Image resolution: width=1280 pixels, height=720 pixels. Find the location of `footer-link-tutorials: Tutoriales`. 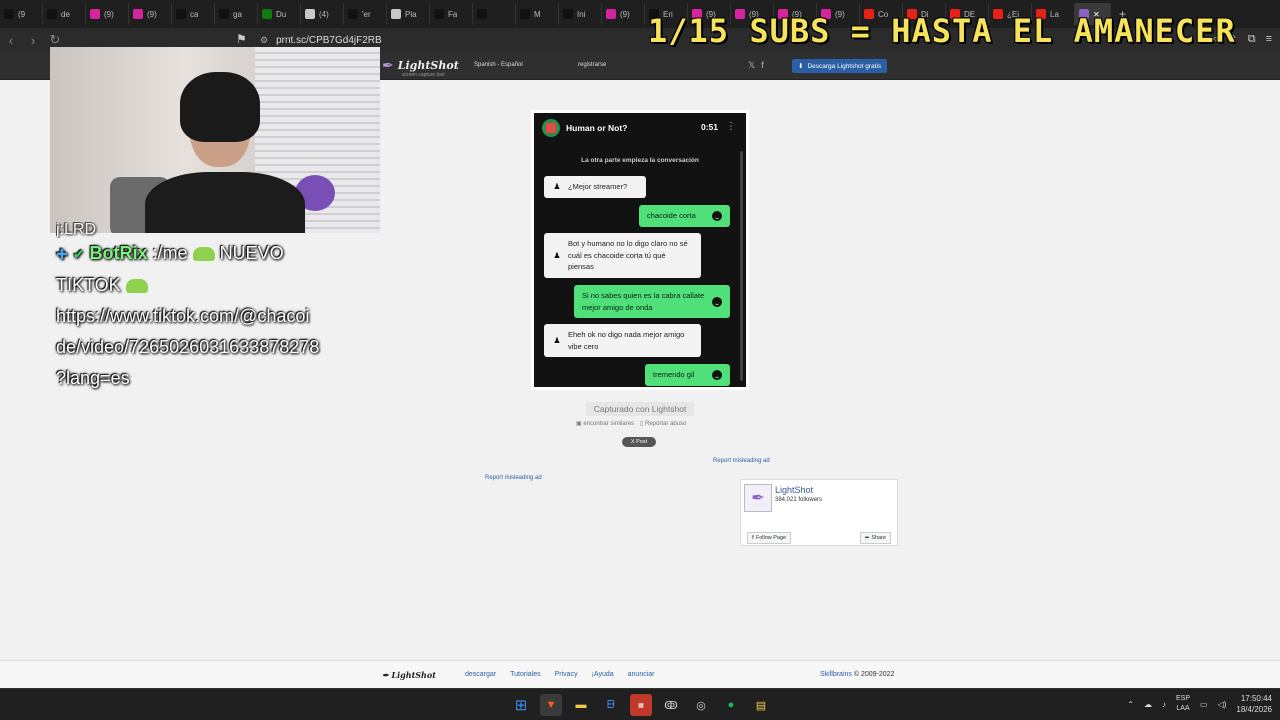

footer-link-tutorials: Tutoriales is located at coordinates (525, 674).